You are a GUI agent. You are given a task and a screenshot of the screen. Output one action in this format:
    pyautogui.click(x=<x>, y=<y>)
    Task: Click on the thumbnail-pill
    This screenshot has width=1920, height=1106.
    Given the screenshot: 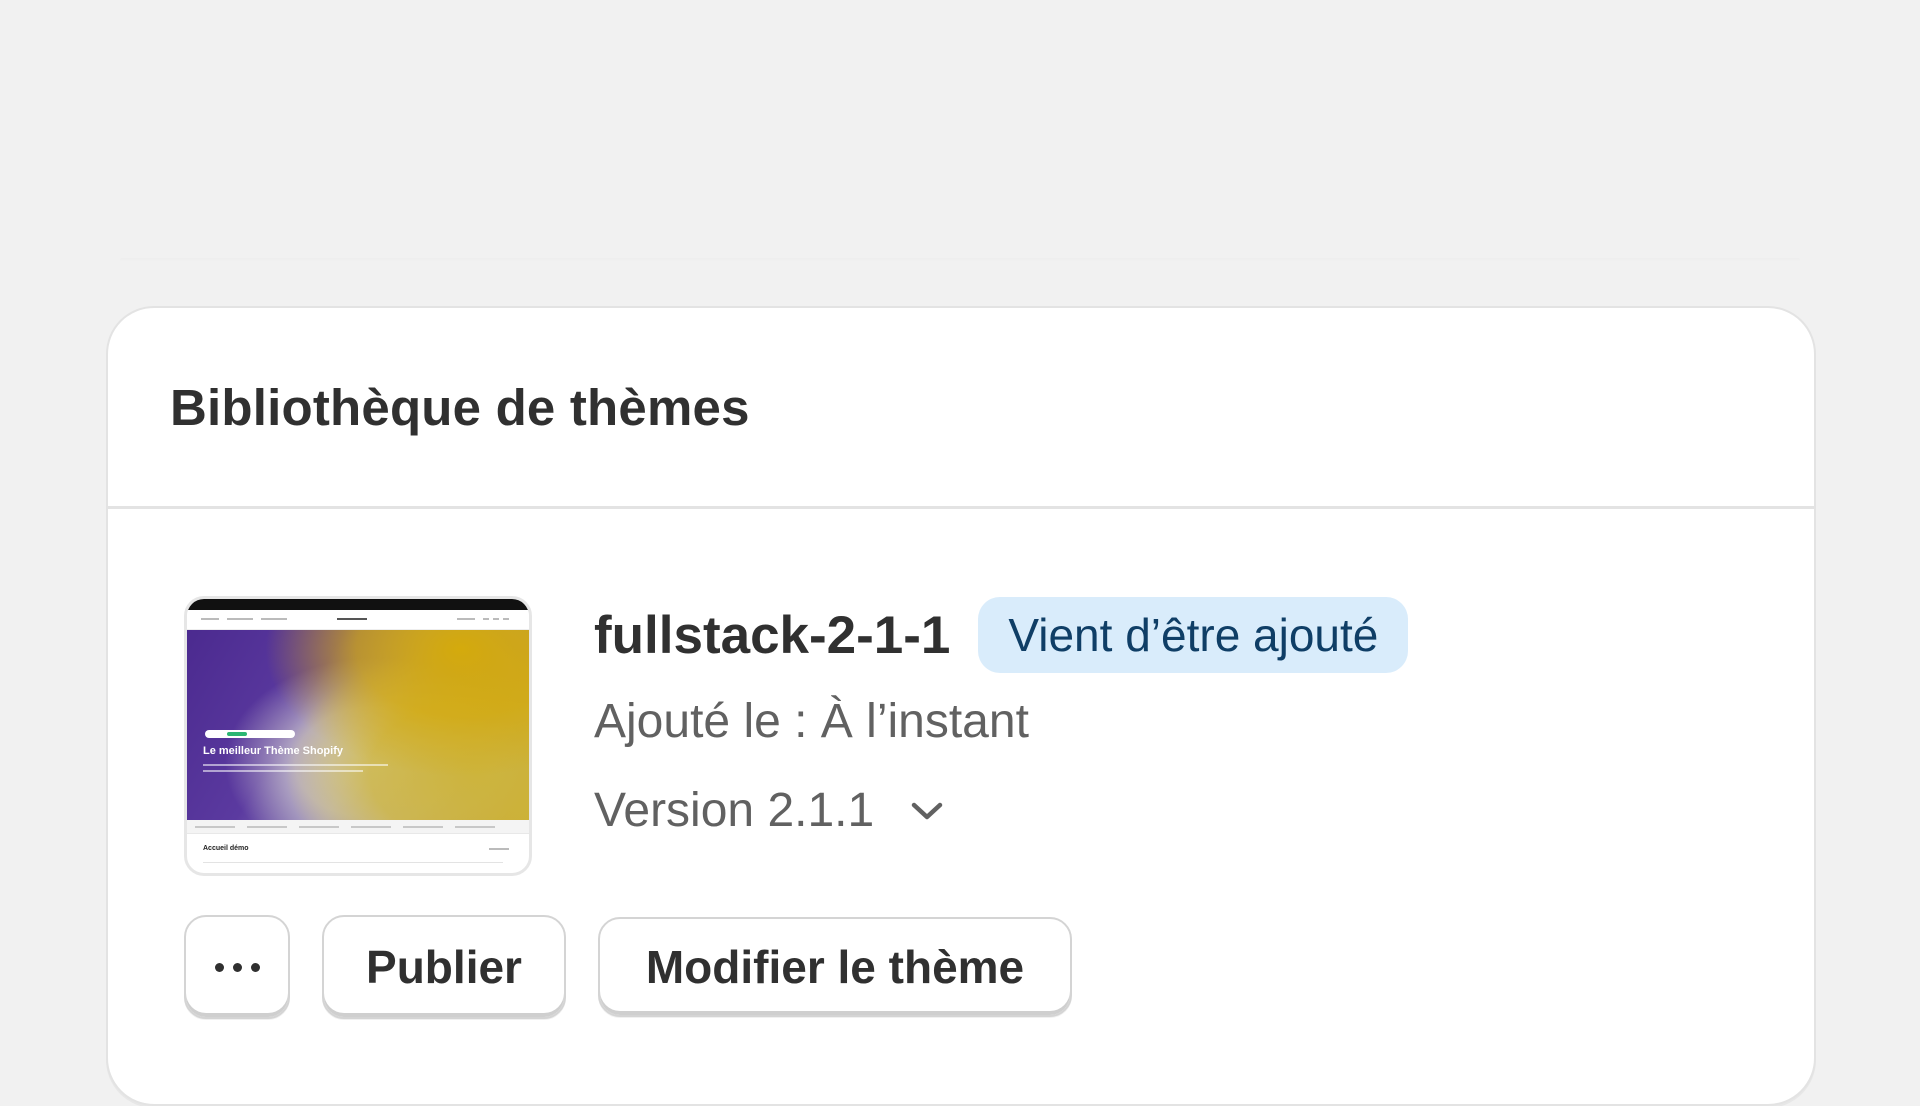 What is the action you would take?
    pyautogui.click(x=250, y=734)
    